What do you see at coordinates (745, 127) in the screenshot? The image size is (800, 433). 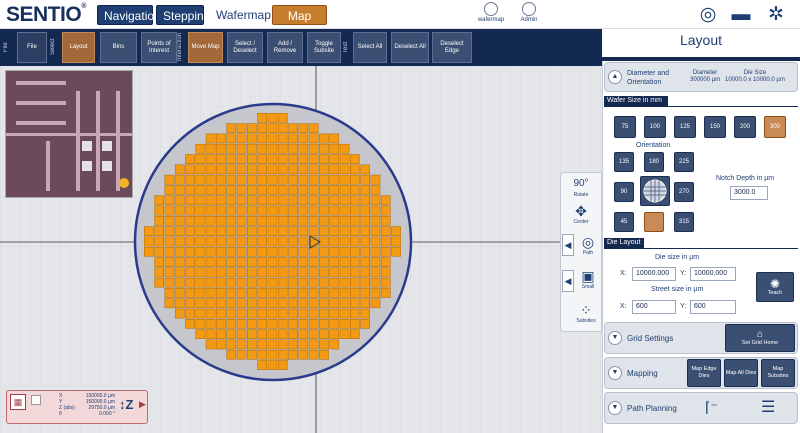 I see `wafer-size-200: 200` at bounding box center [745, 127].